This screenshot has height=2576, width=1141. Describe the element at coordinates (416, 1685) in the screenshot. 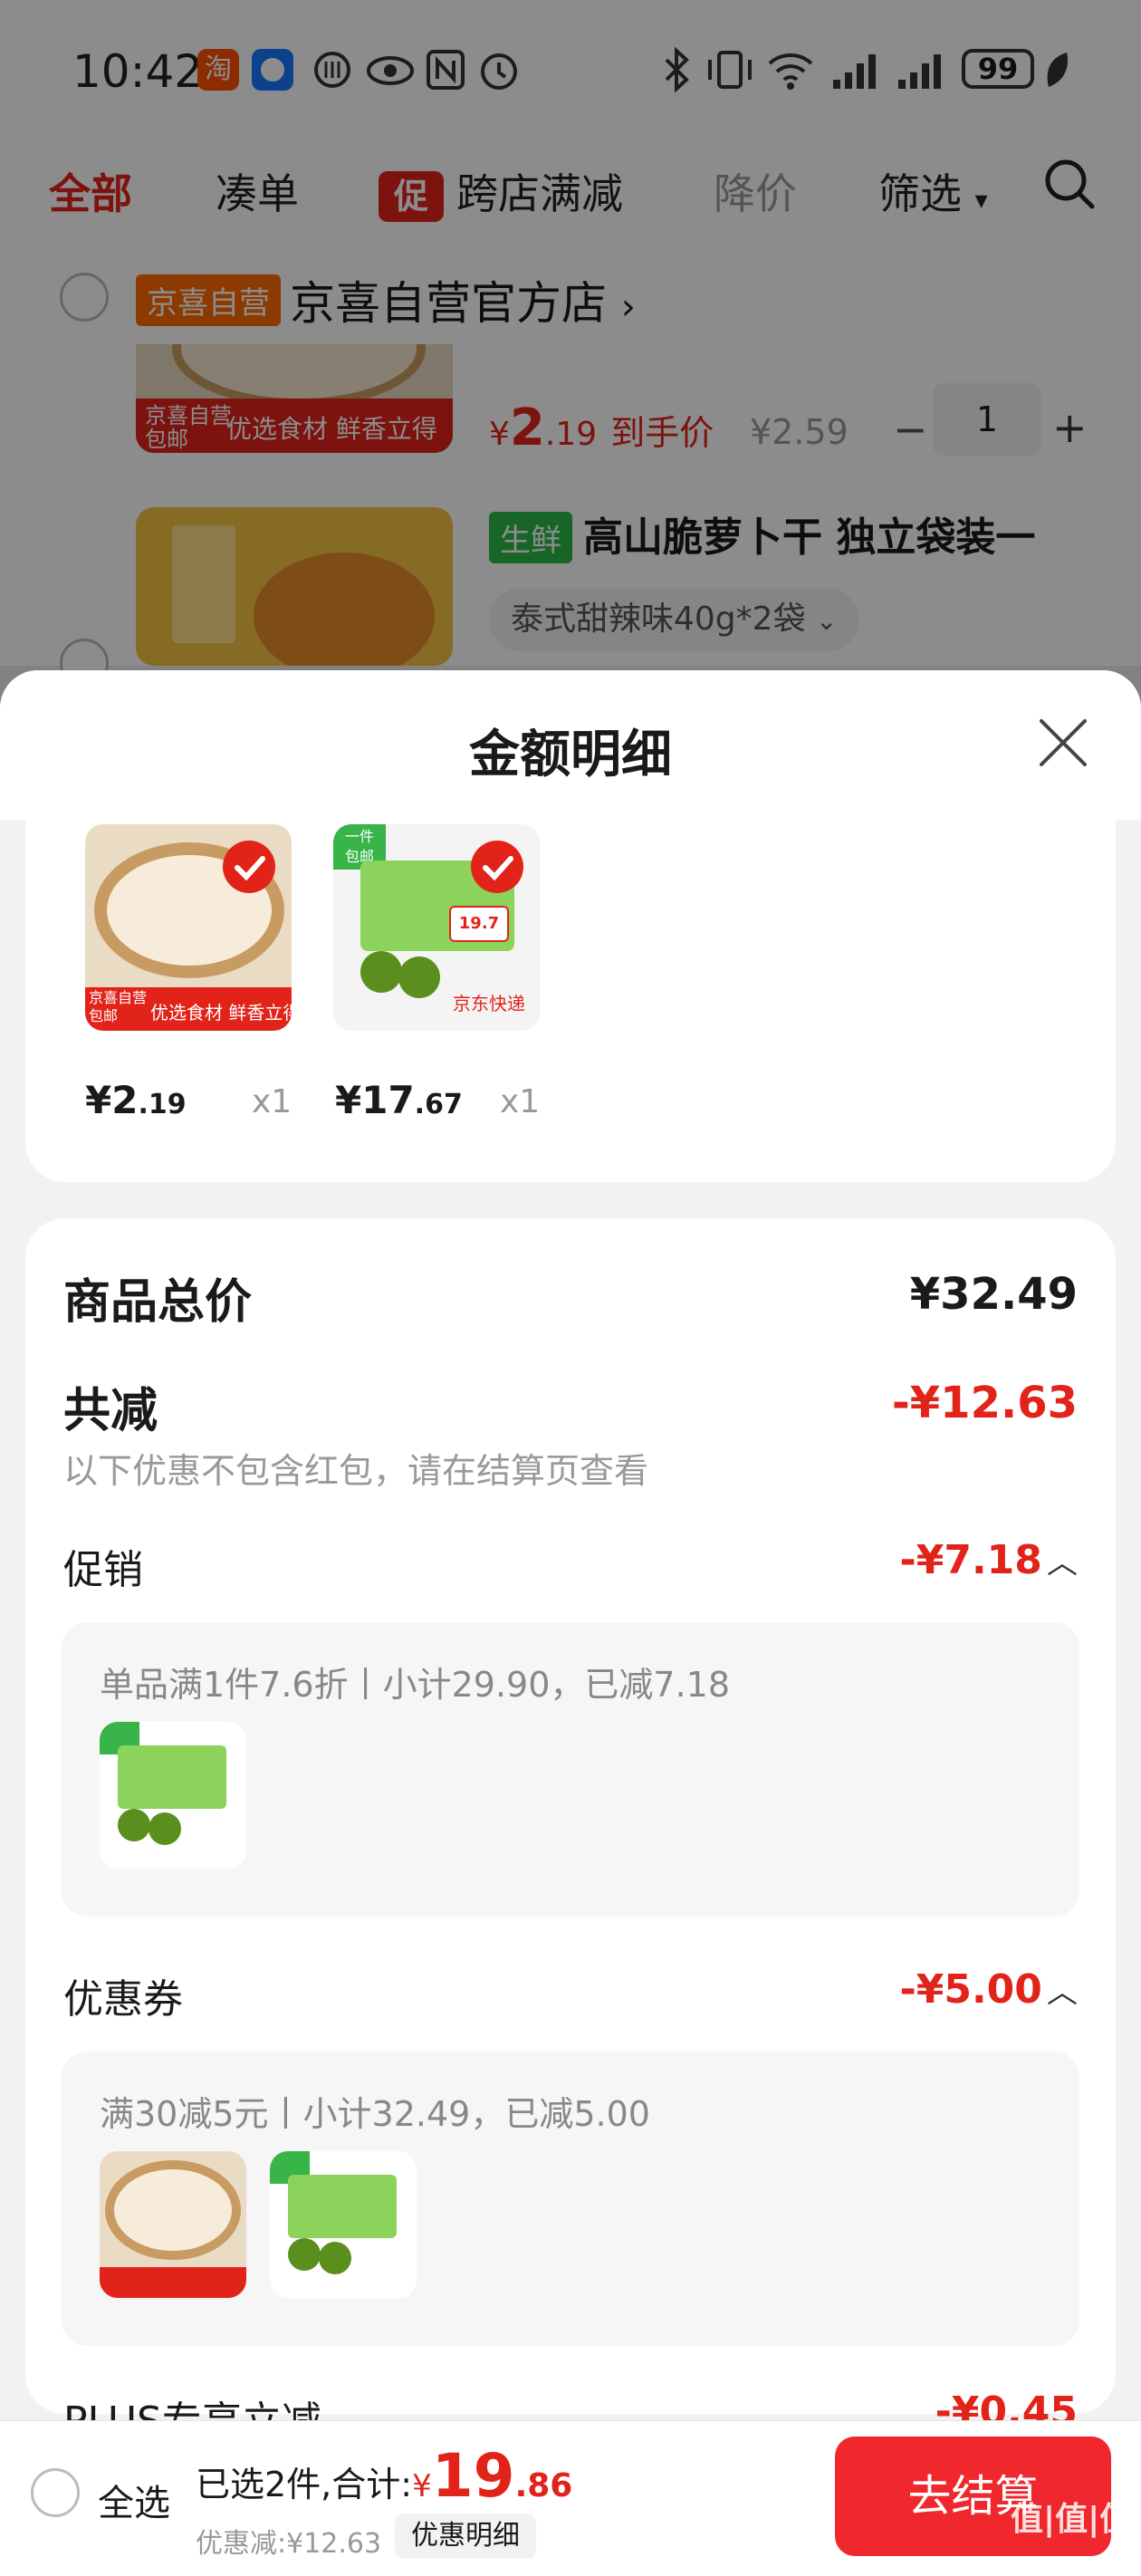

I see `promo-desc: 单品满1件7.6折丨小计29.90，已减7.18` at that location.